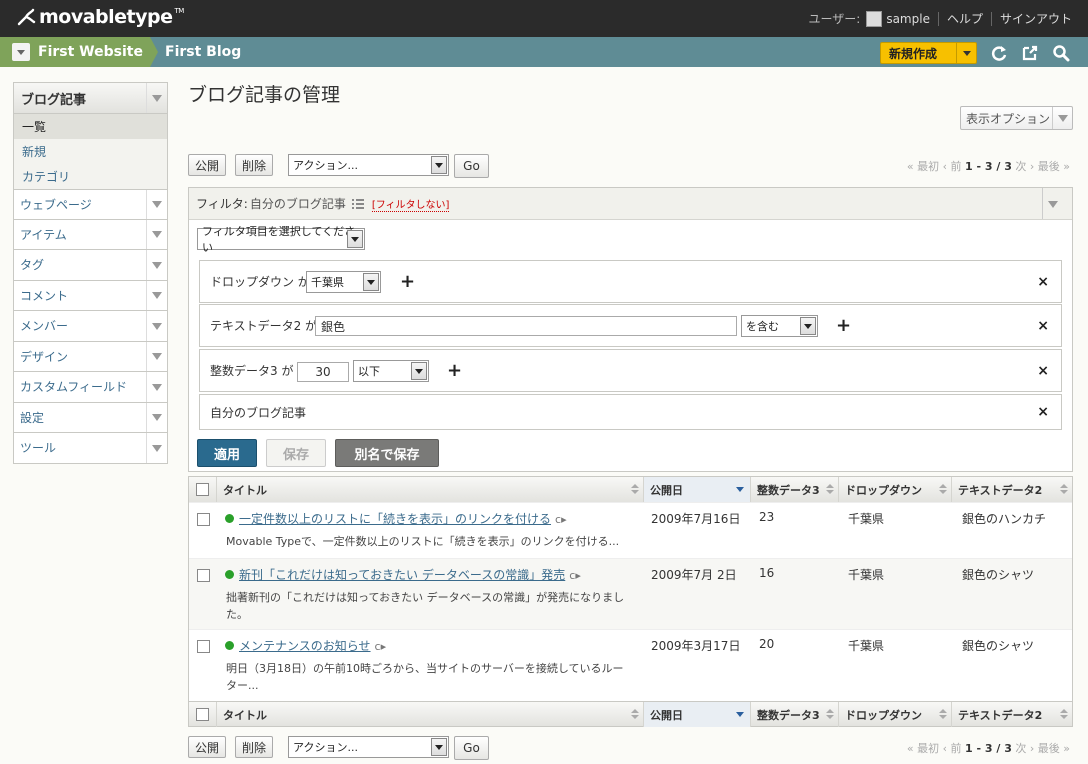 The height and width of the screenshot is (764, 1088). What do you see at coordinates (1061, 53) in the screenshot?
I see `search-icon` at bounding box center [1061, 53].